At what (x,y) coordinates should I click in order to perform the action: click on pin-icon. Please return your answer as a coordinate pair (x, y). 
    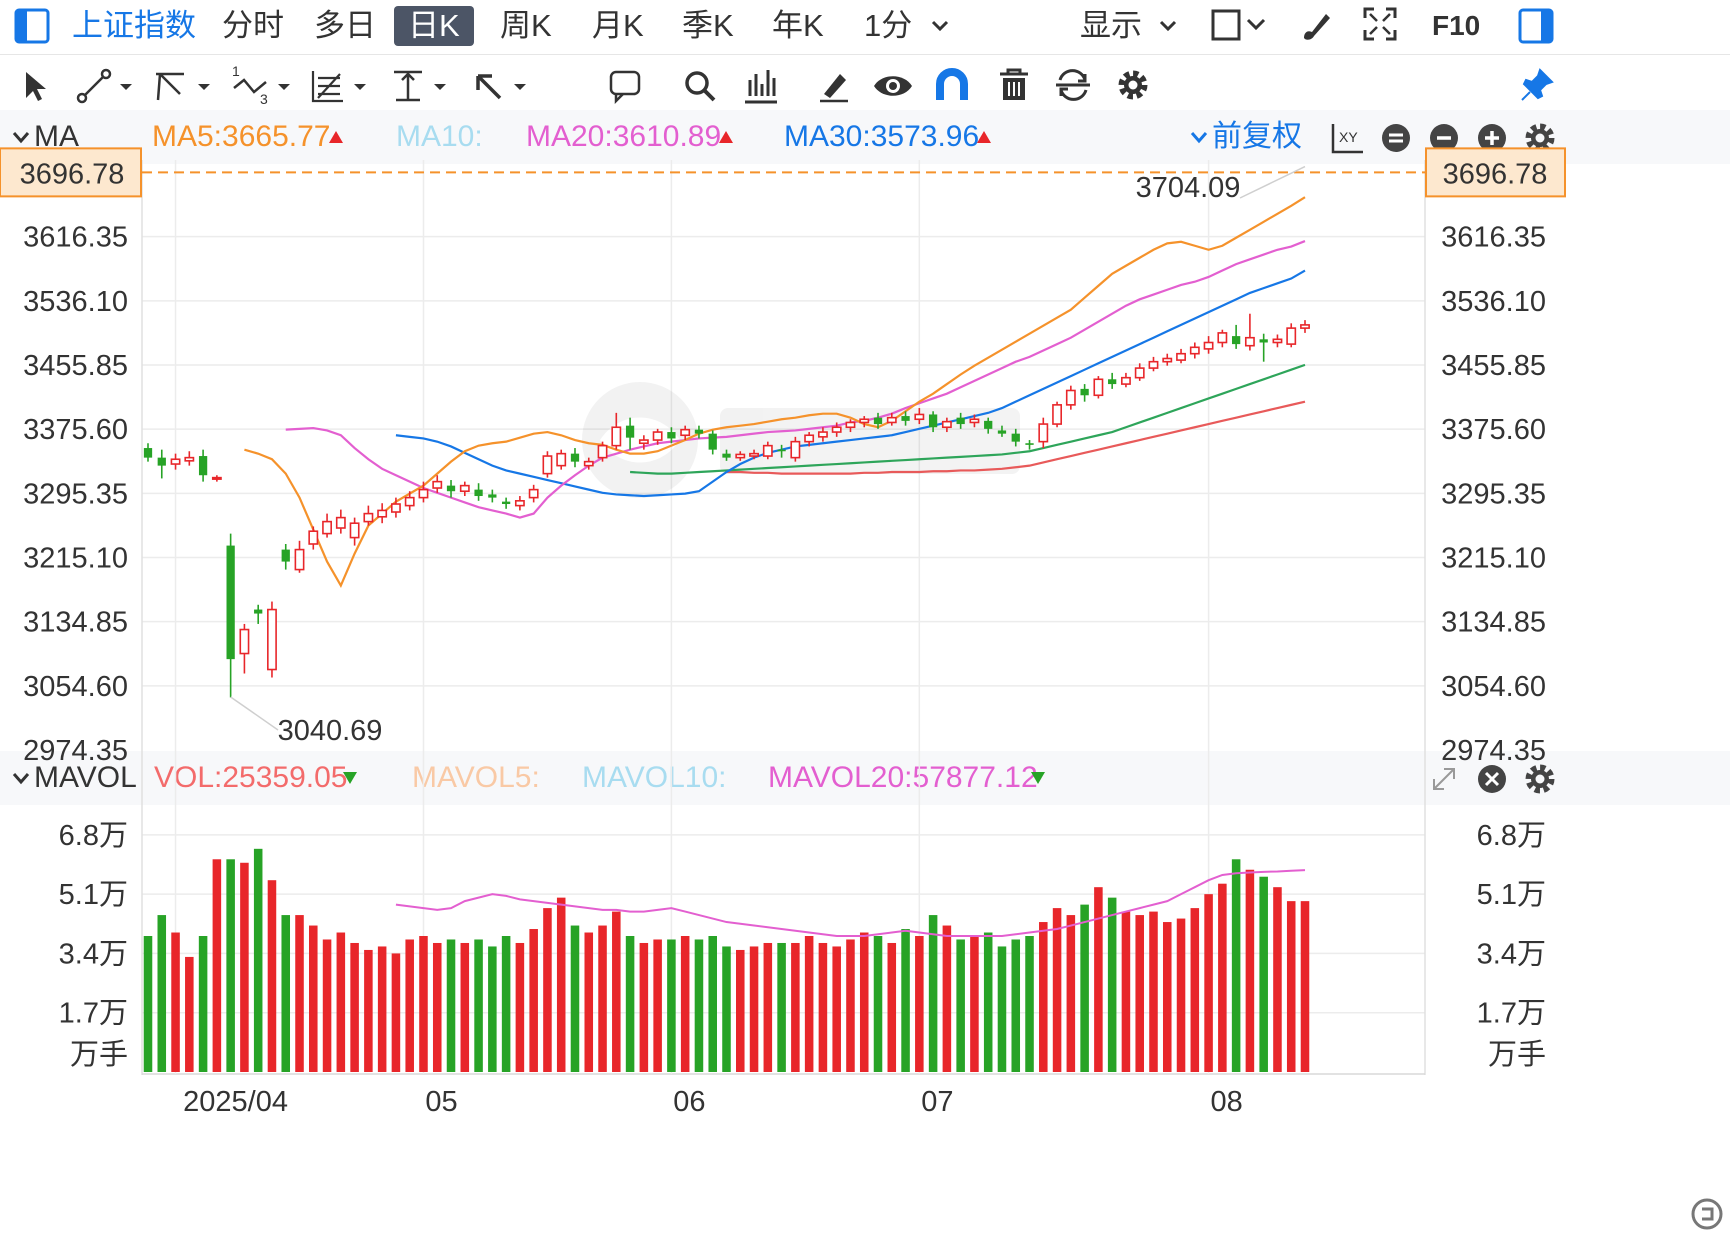
    Looking at the image, I should click on (1537, 85).